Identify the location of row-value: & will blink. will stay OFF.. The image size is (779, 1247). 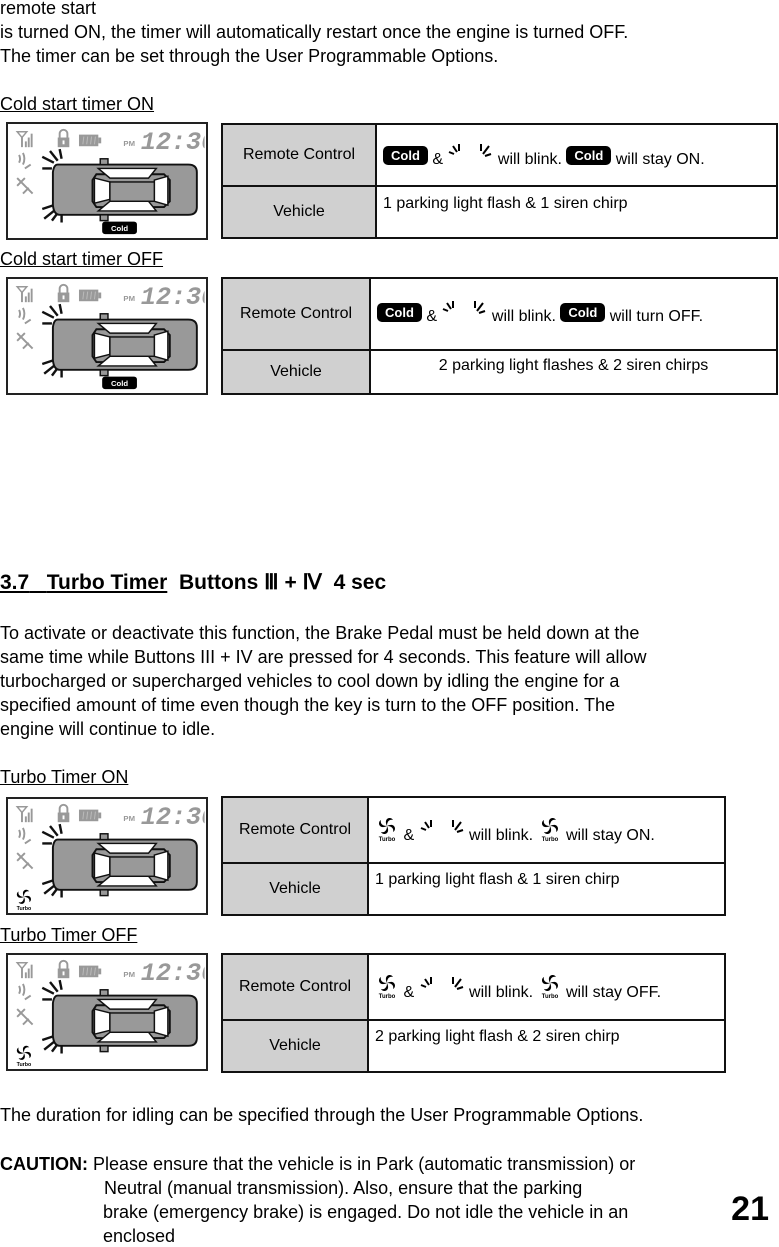
(546, 987).